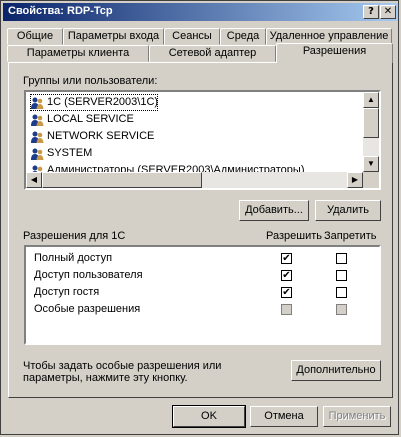 This screenshot has width=401, height=437. What do you see at coordinates (90, 119) in the screenshot?
I see `list-item-label: LOCAL SERVICE` at bounding box center [90, 119].